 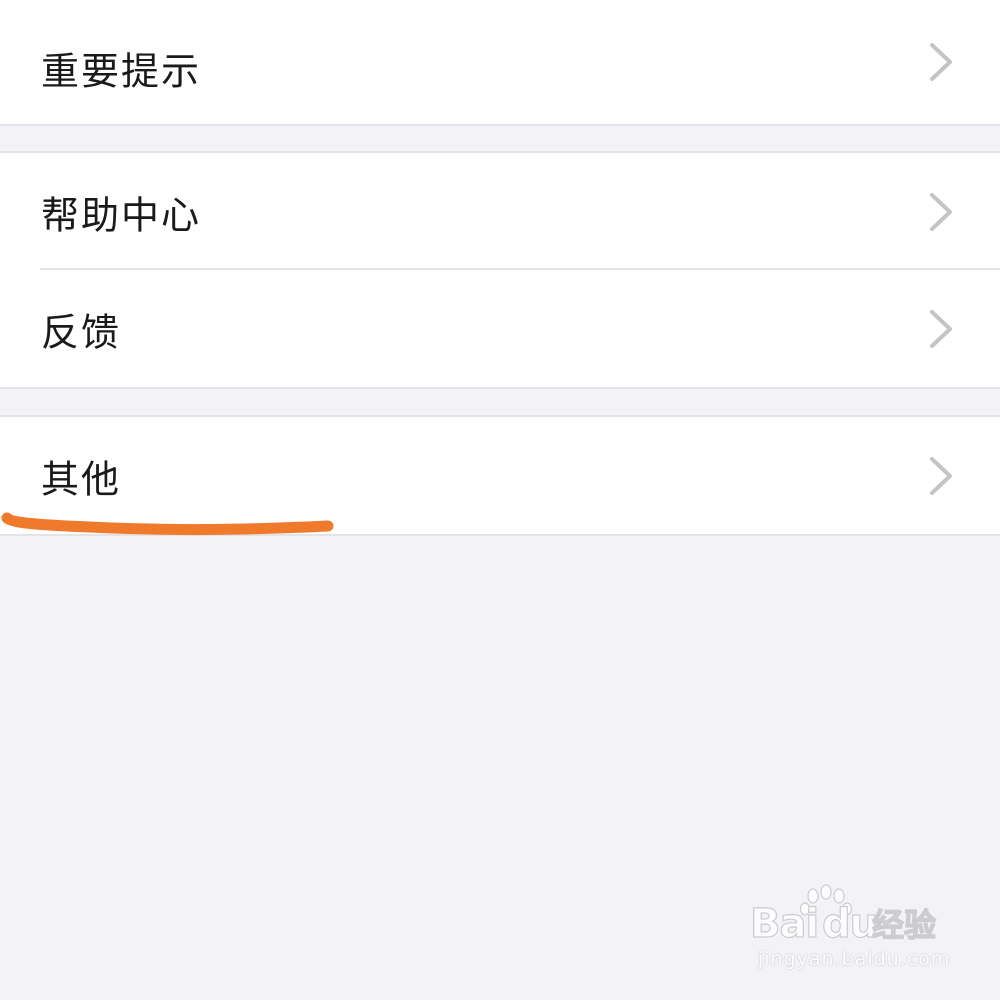 I want to click on row-label: 重要提示, so click(x=121, y=71).